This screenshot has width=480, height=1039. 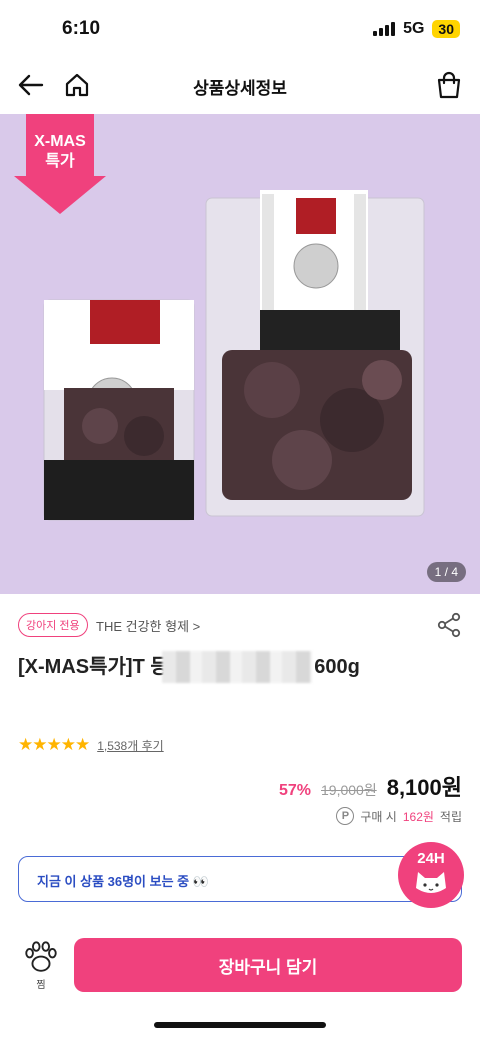 I want to click on network-label: 5G, so click(x=414, y=28).